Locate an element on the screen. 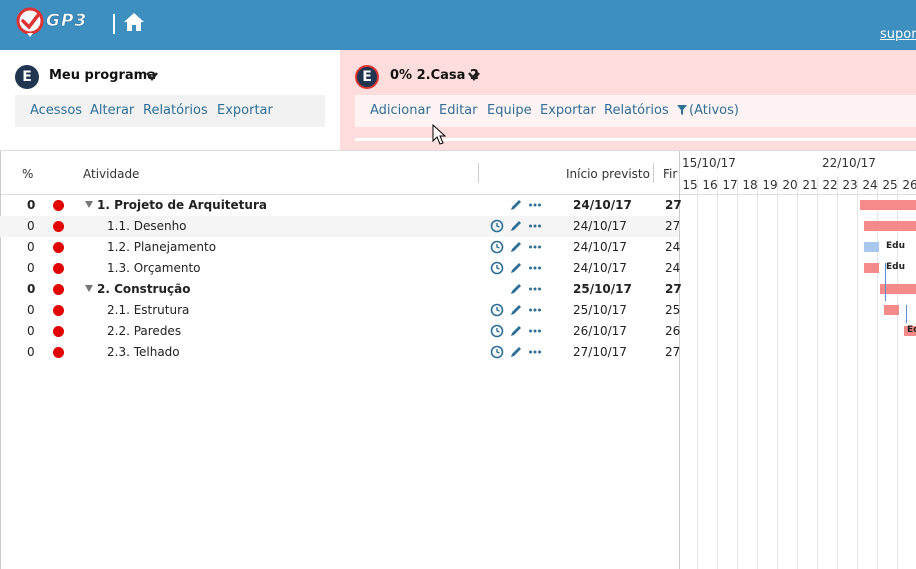 The image size is (916, 569). resource-label: Ed is located at coordinates (911, 330).